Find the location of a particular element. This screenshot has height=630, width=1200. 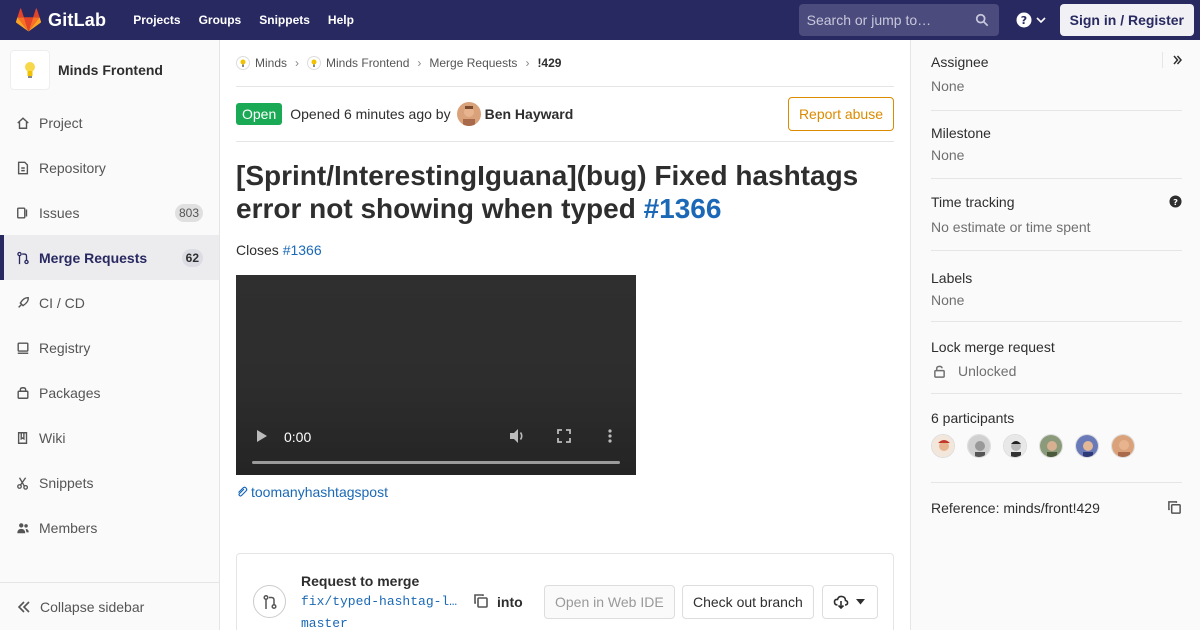

sign-in-button: Sign in / Register is located at coordinates (1126, 20).